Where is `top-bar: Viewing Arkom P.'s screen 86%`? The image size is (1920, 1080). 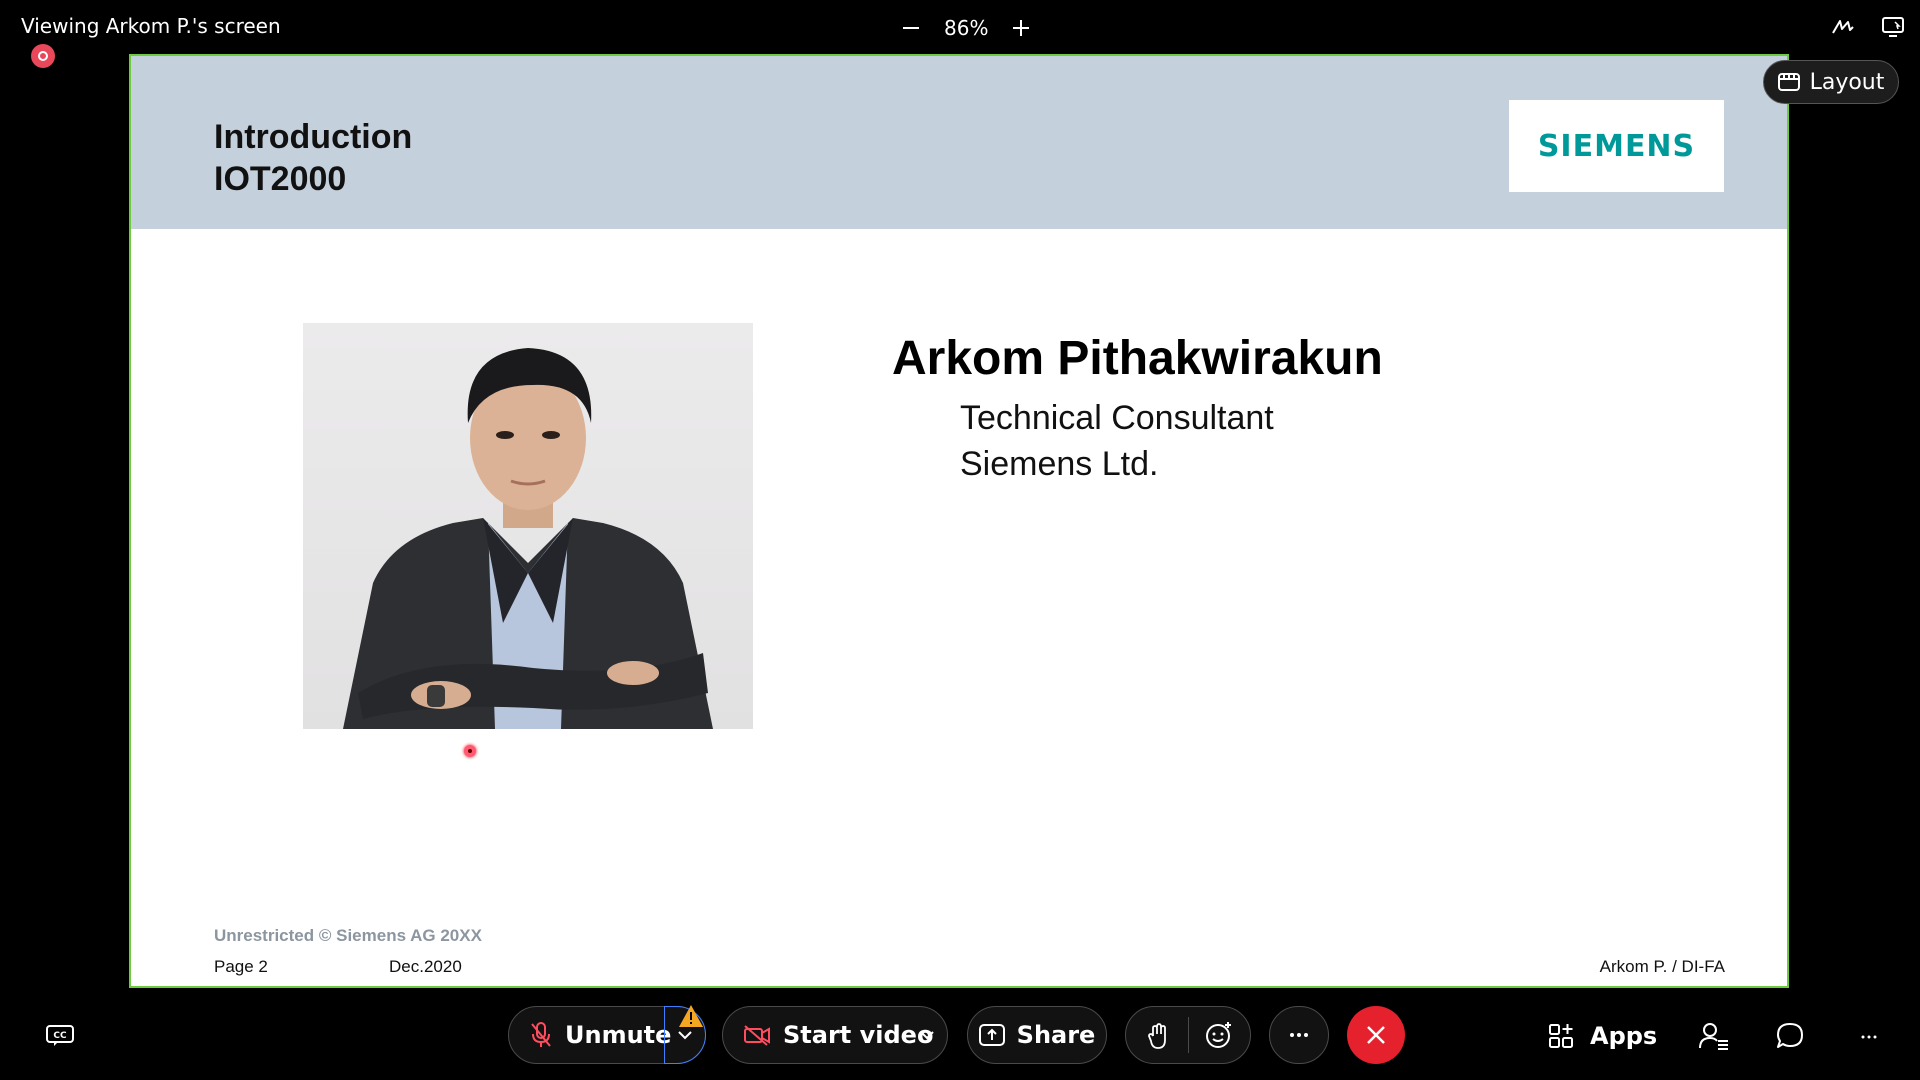 top-bar: Viewing Arkom P.'s screen 86% is located at coordinates (960, 34).